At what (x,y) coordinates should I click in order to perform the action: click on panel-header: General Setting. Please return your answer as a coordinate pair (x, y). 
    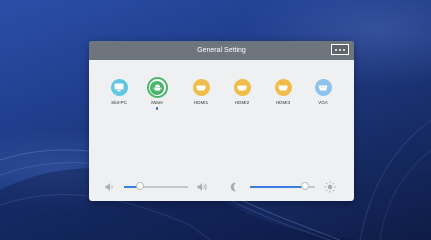
    Looking at the image, I should click on (221, 50).